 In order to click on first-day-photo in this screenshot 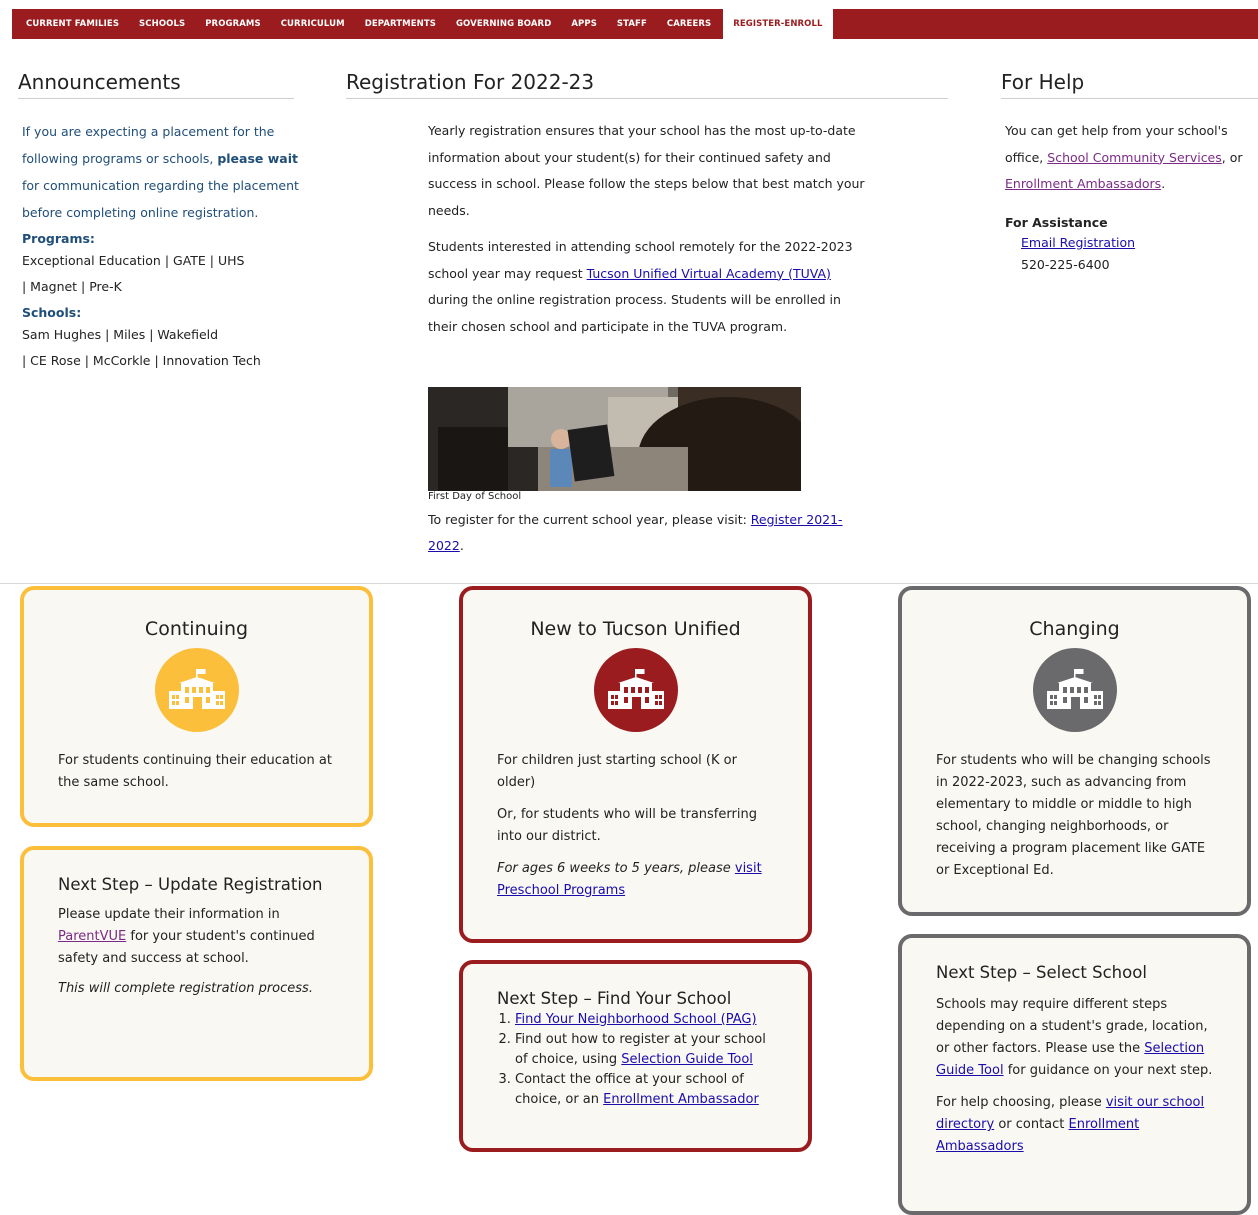, I will do `click(614, 439)`.